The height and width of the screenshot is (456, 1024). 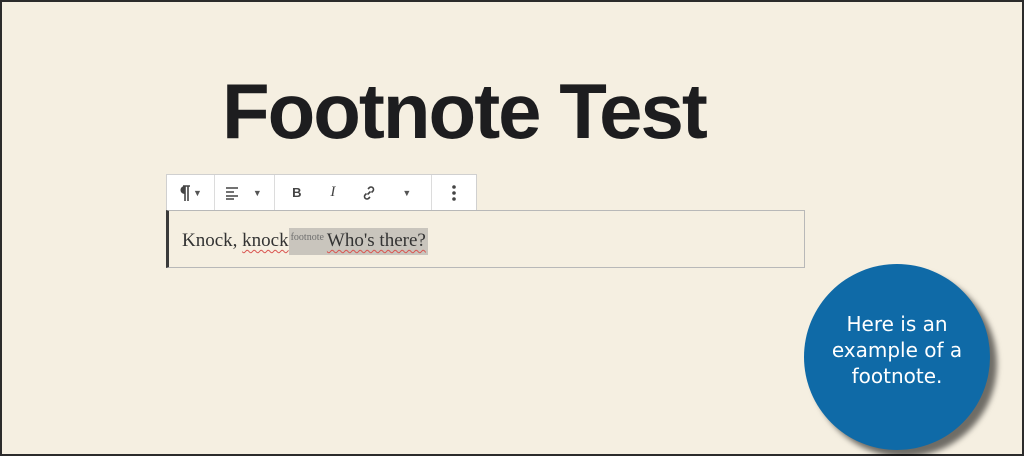 I want to click on callout-text: Here is an example of a footnote., so click(x=897, y=350).